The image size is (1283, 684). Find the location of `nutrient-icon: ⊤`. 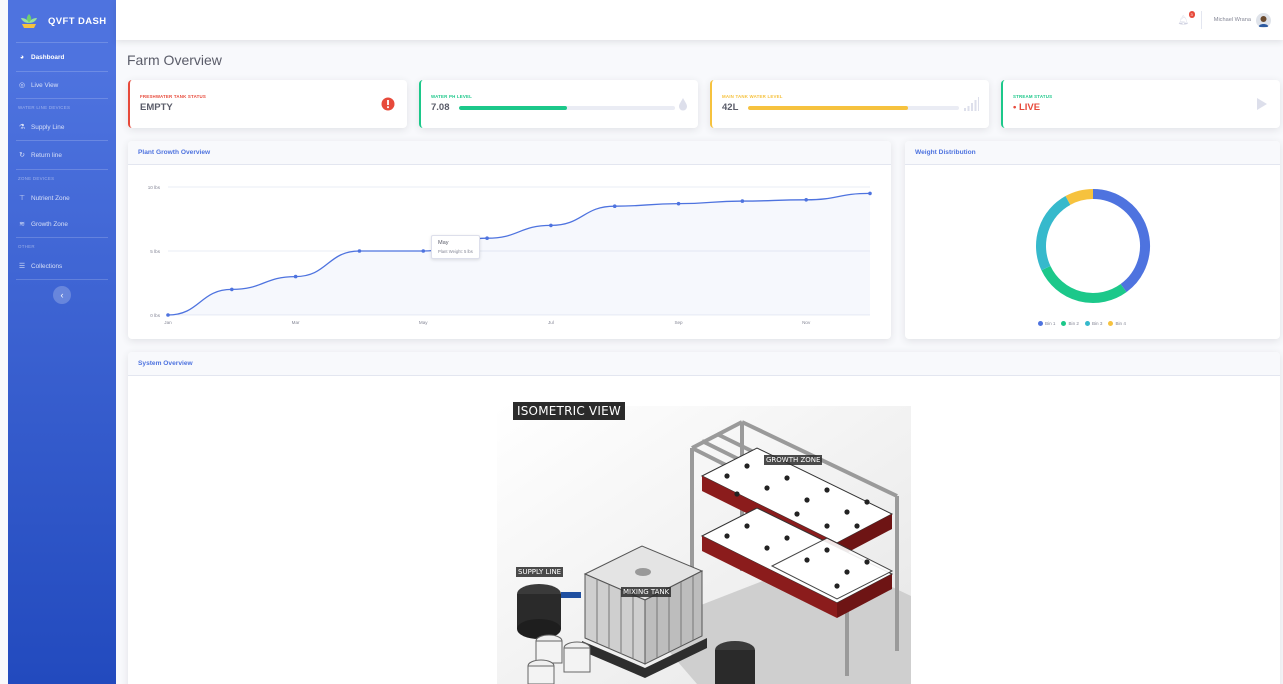

nutrient-icon: ⊤ is located at coordinates (22, 198).